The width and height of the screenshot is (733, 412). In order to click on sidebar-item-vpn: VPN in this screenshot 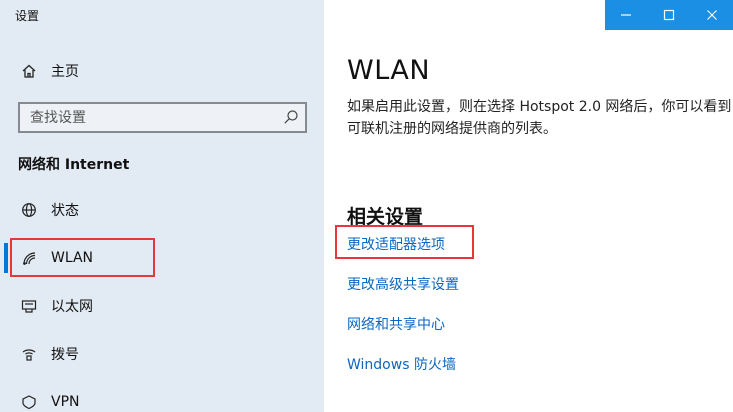, I will do `click(162, 398)`.